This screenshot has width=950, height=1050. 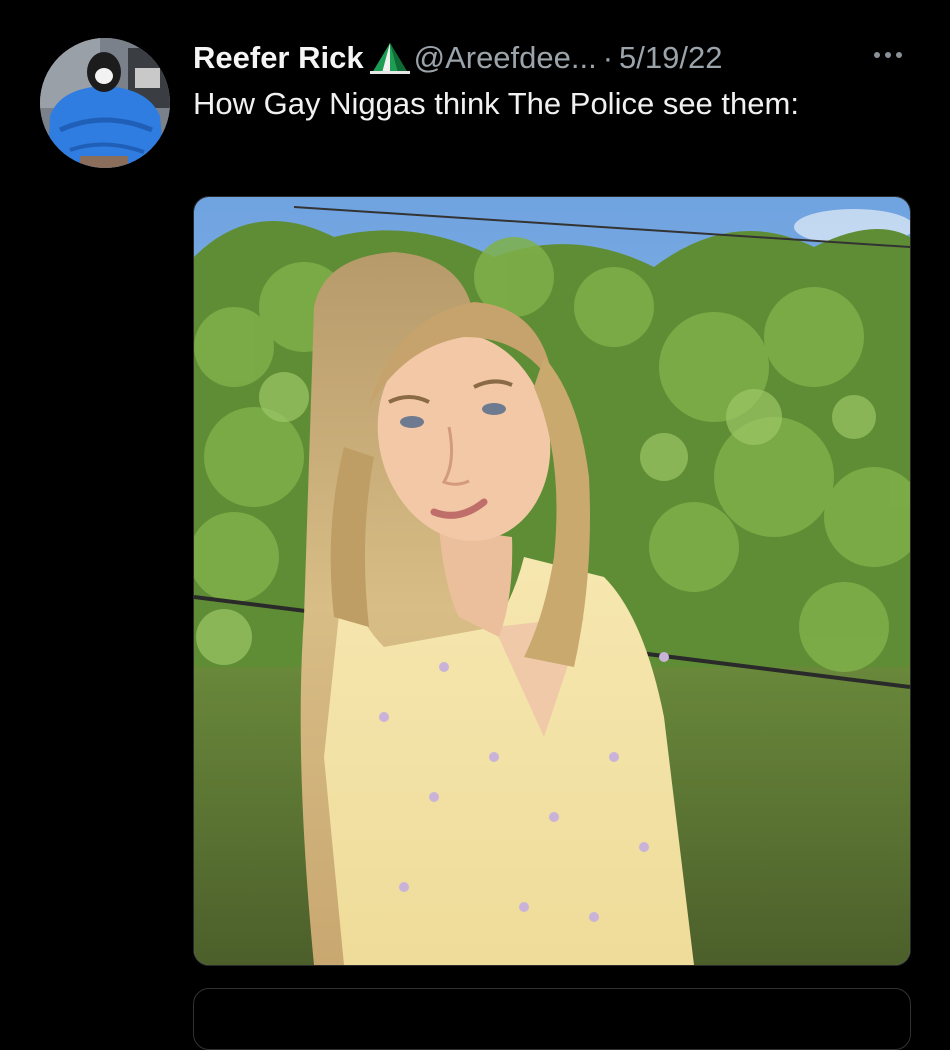 I want to click on display-name: Reefer Rick, so click(x=278, y=58).